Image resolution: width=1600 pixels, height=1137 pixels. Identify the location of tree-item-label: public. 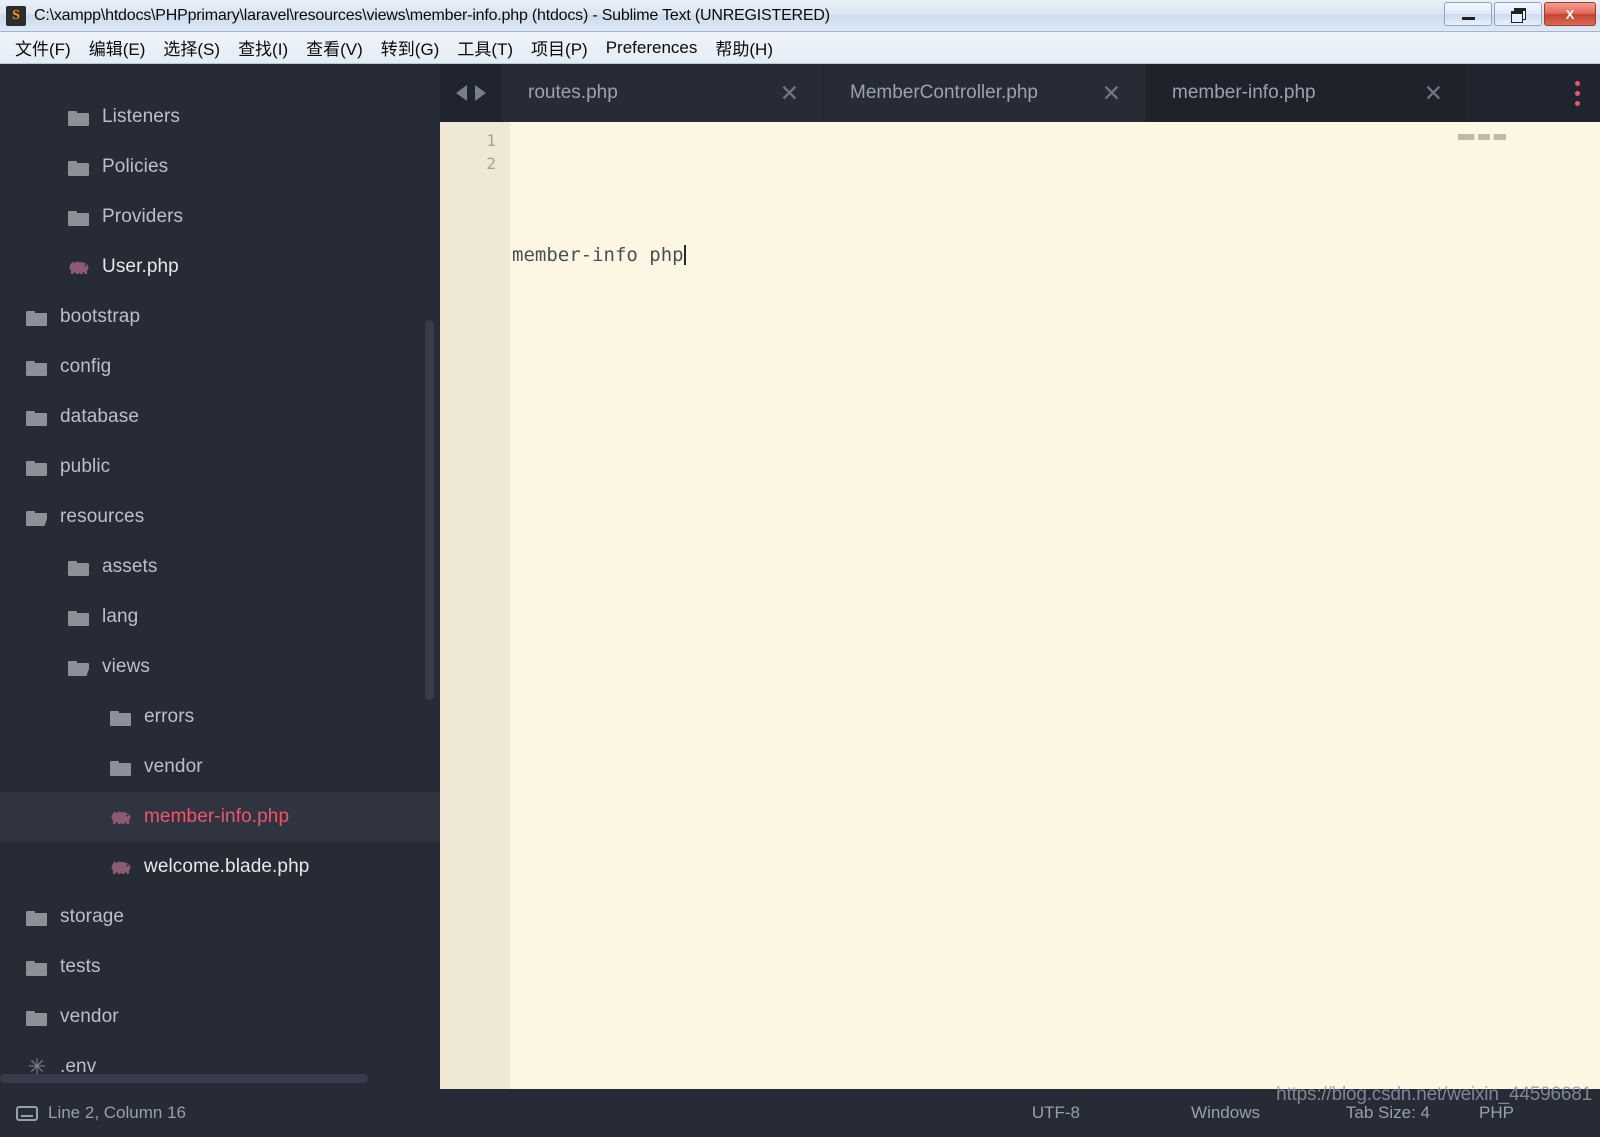
(85, 466).